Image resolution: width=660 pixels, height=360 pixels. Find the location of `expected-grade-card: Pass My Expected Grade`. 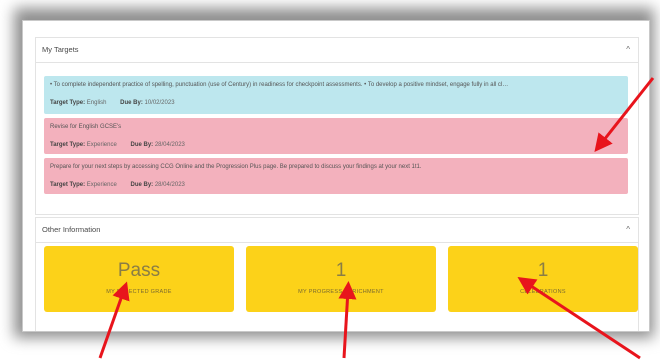

expected-grade-card: Pass My Expected Grade is located at coordinates (139, 279).